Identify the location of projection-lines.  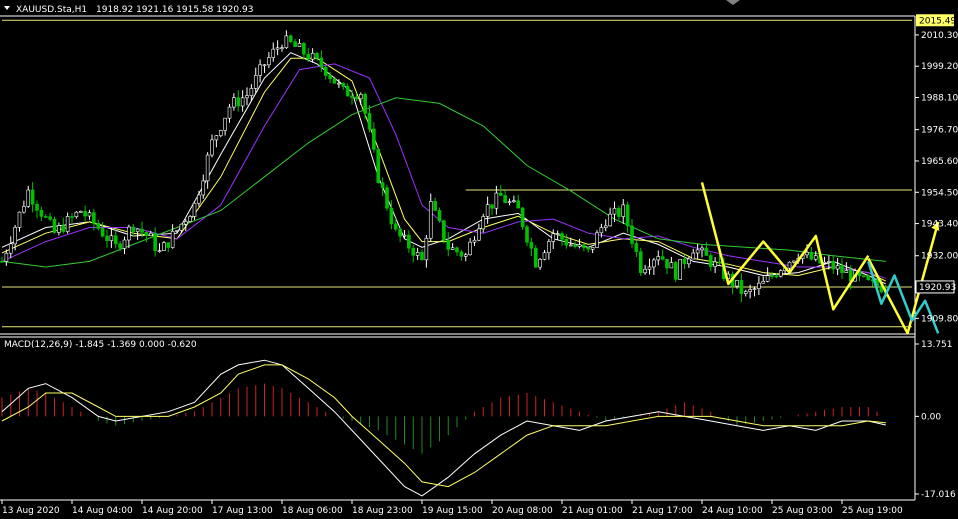
(820, 258).